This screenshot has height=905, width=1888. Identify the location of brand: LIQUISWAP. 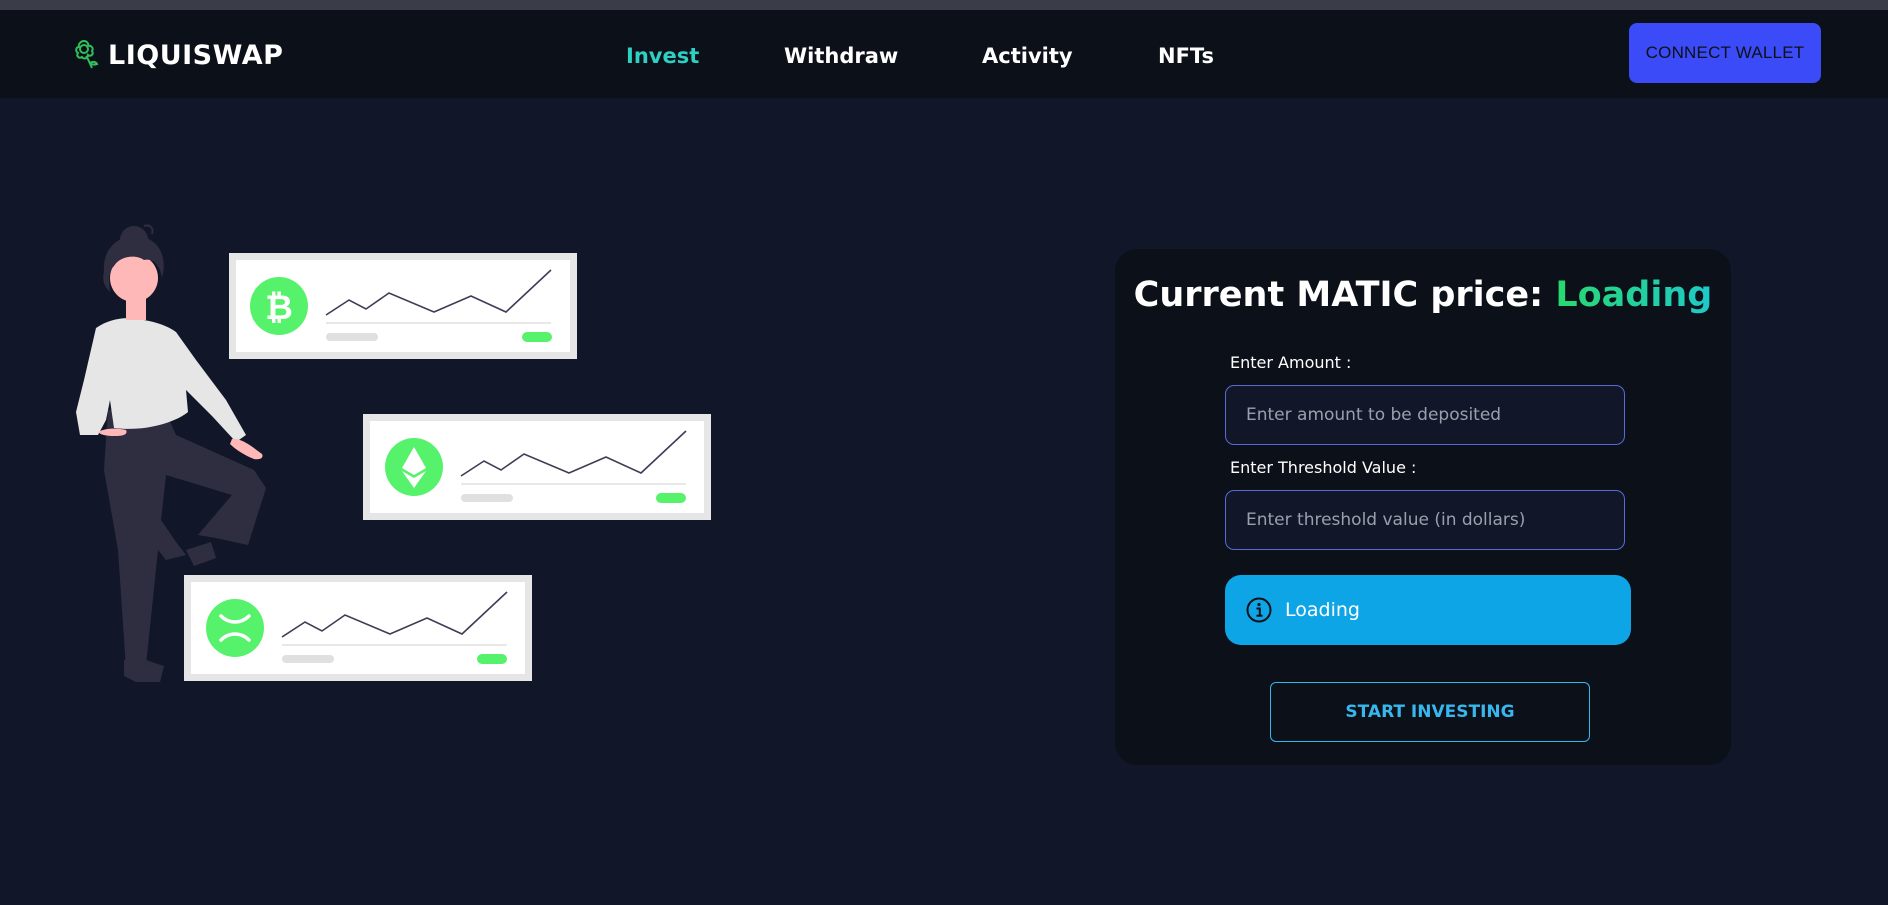
(177, 55).